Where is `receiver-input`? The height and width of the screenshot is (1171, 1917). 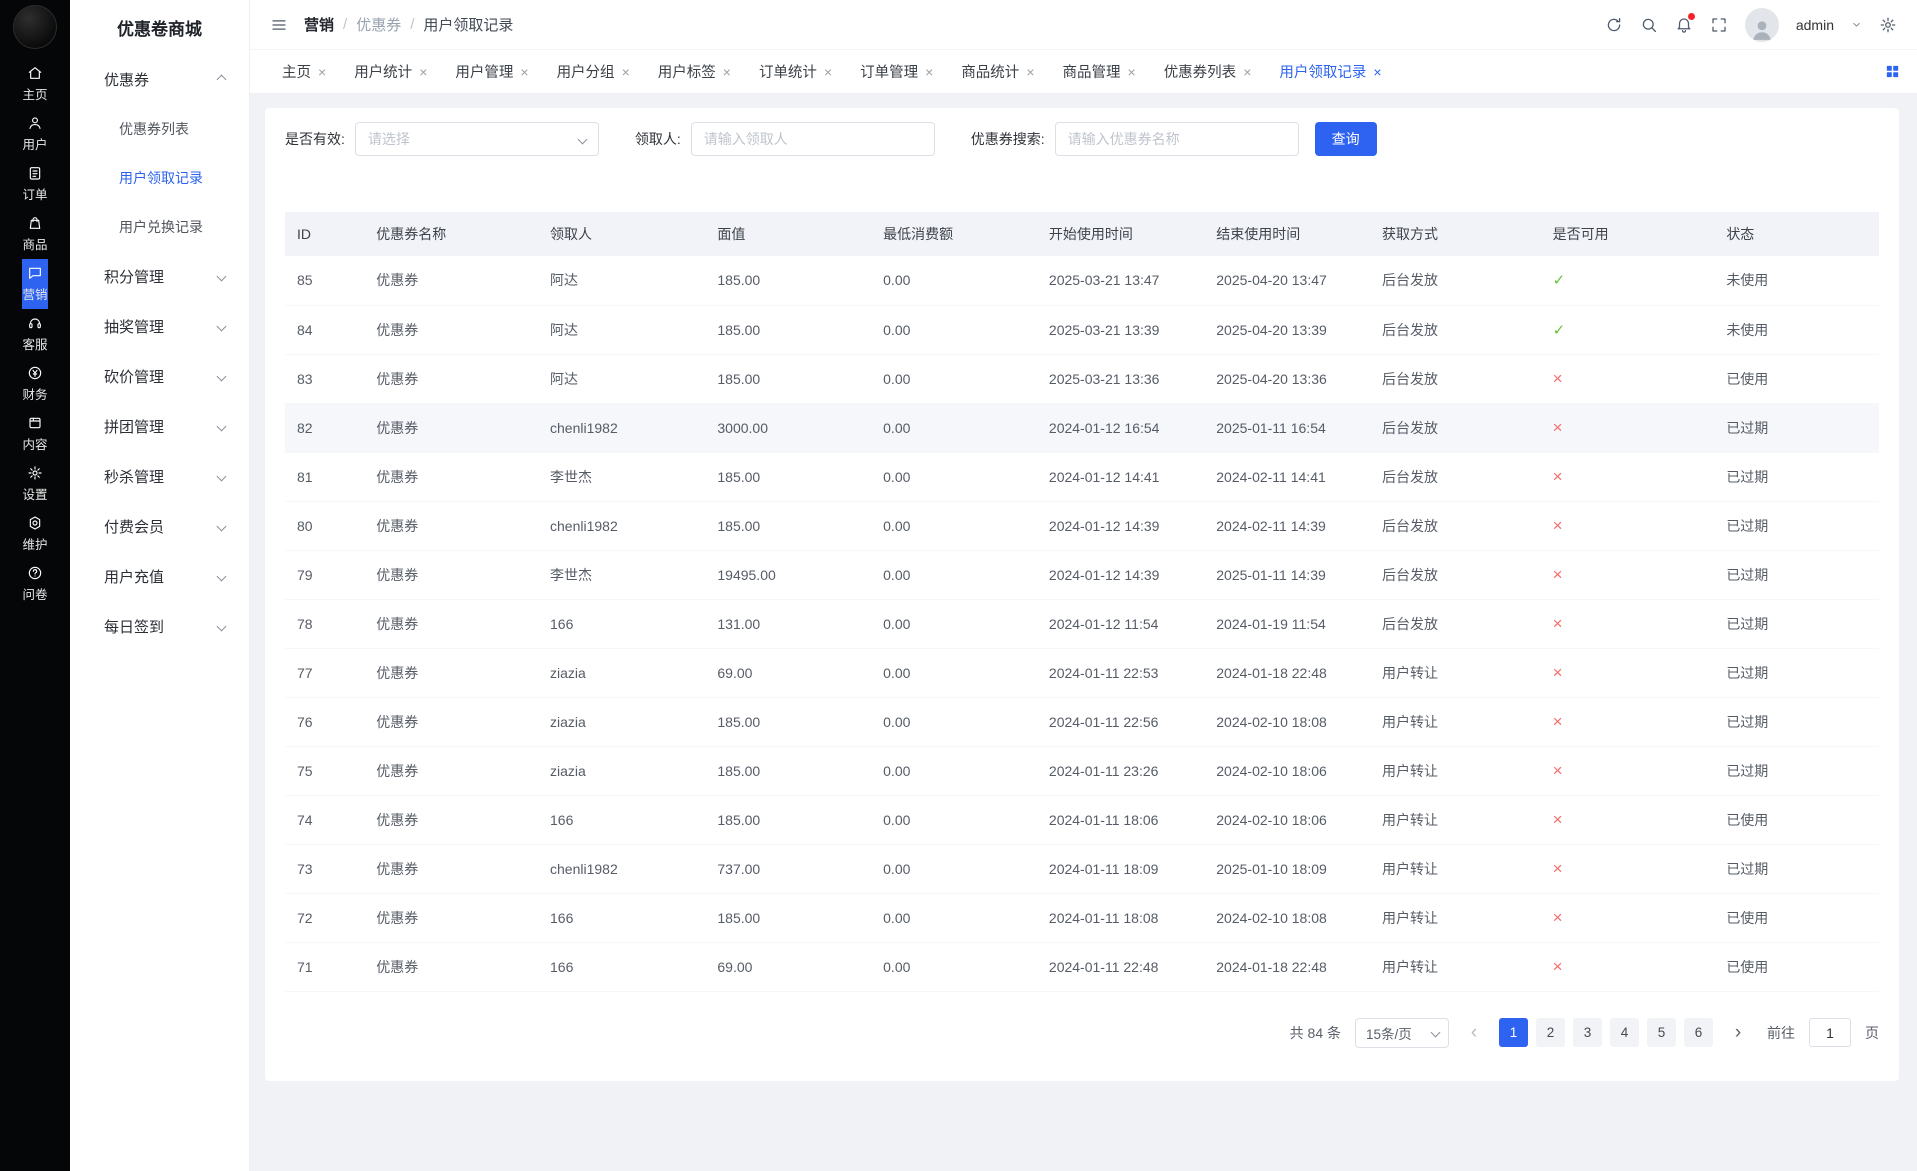
receiver-input is located at coordinates (812, 139).